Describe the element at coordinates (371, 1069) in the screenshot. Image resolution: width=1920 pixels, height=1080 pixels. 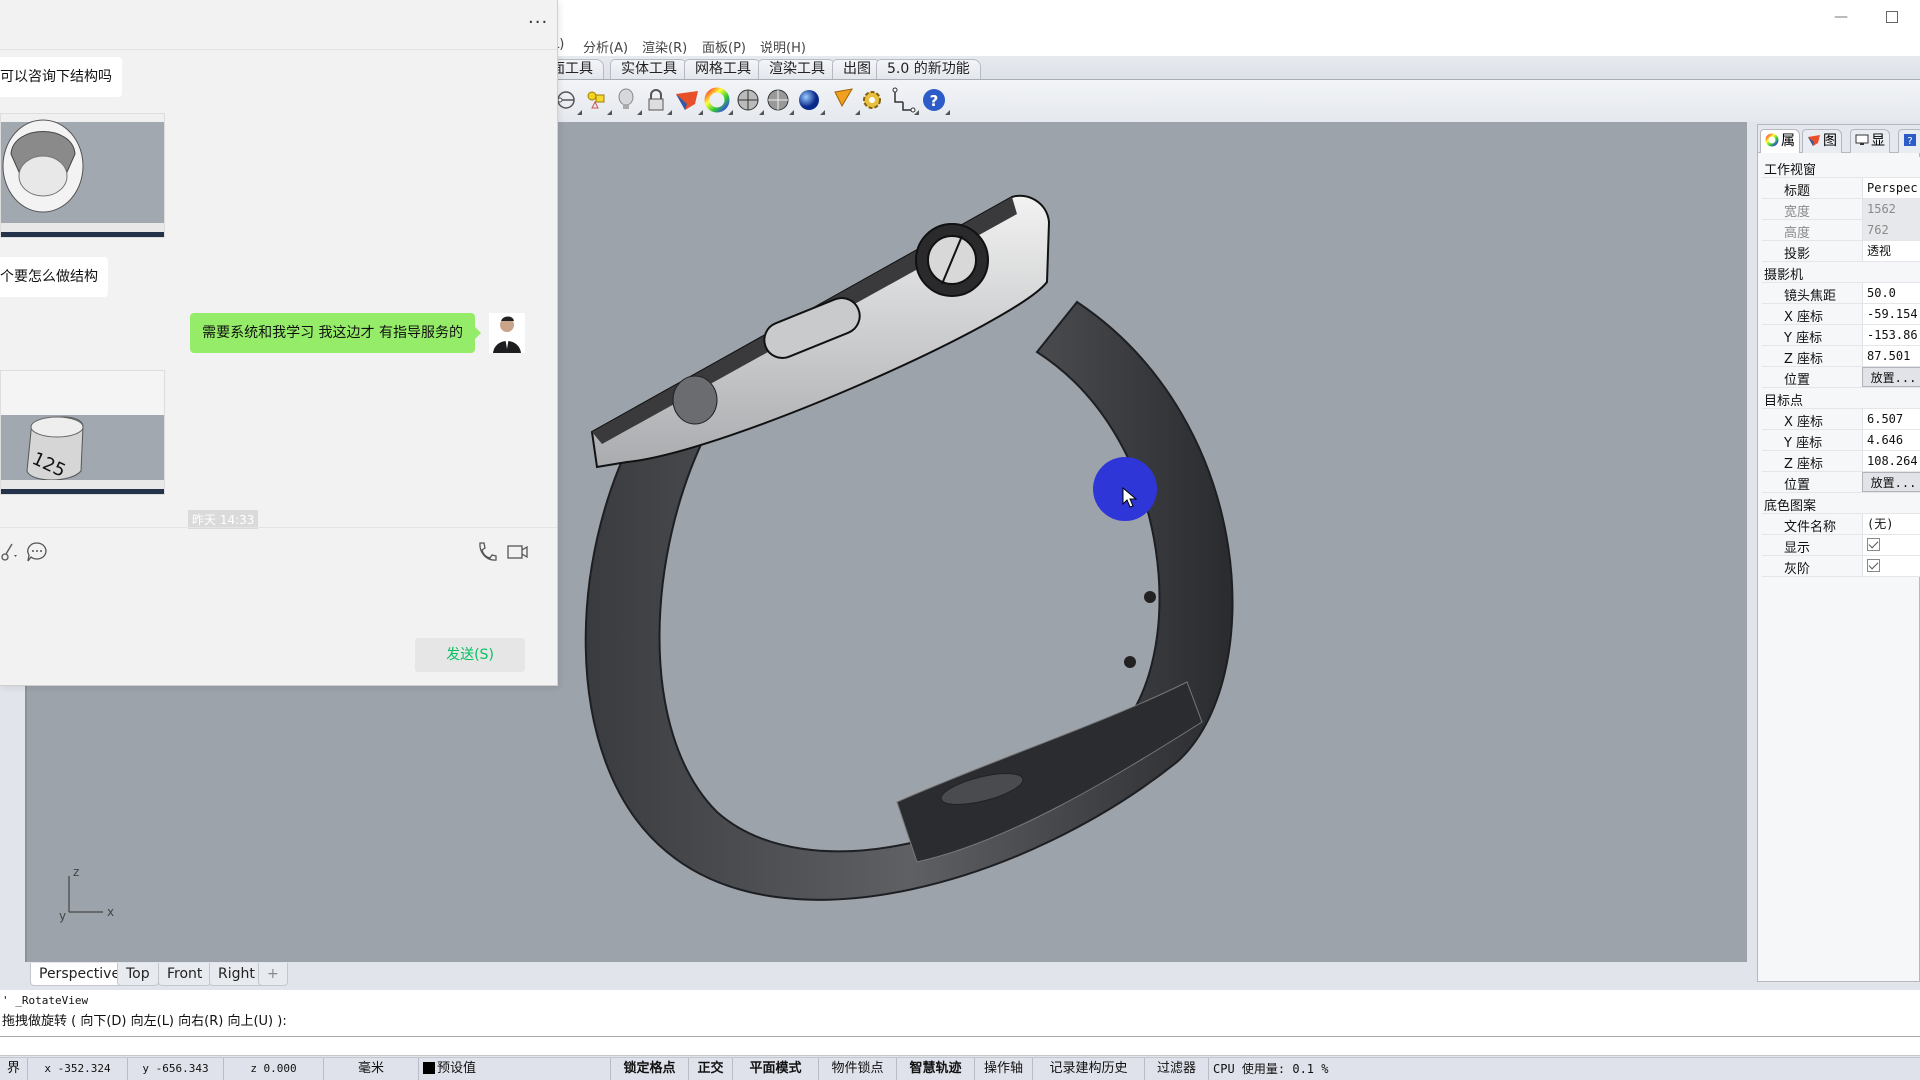
I see `units-button: 毫米` at that location.